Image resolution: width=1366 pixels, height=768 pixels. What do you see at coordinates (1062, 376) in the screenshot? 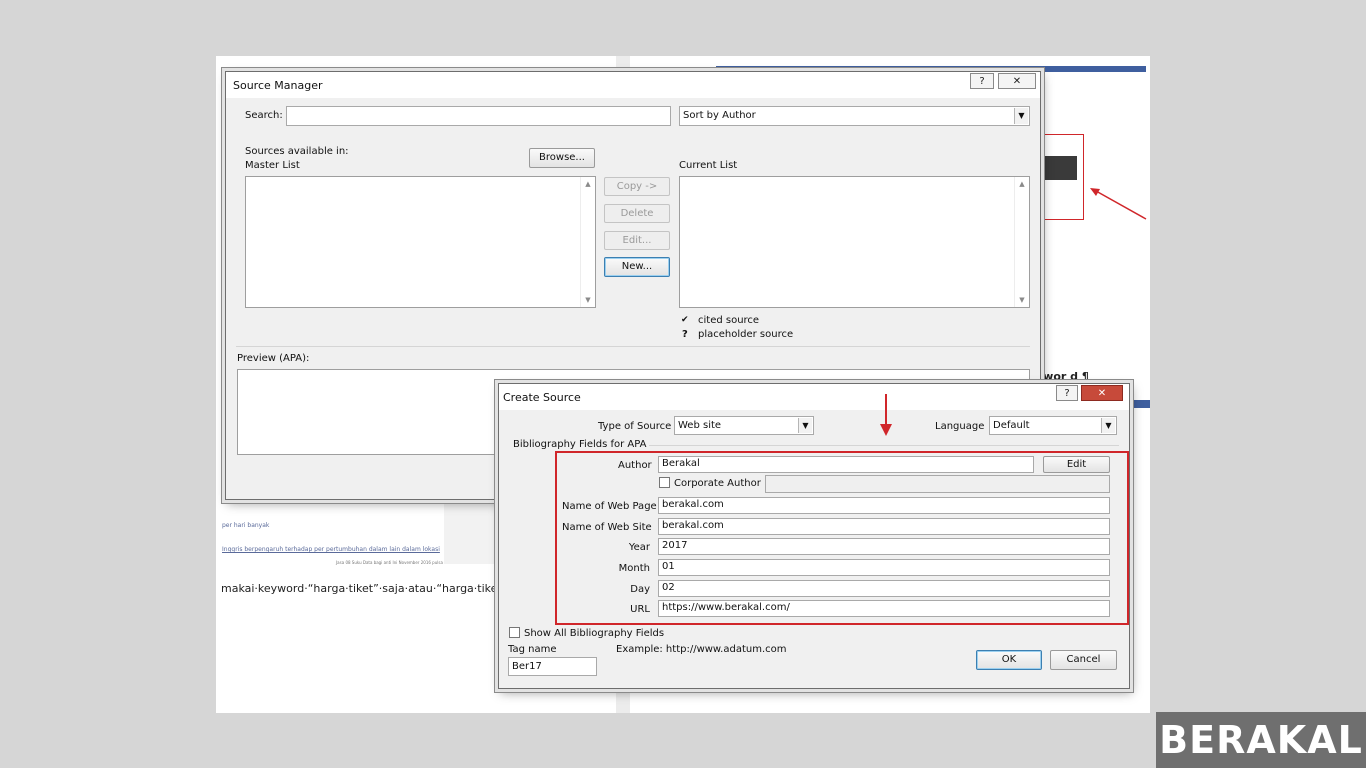
I see `doc-side-keyword: ywor d ¶` at bounding box center [1062, 376].